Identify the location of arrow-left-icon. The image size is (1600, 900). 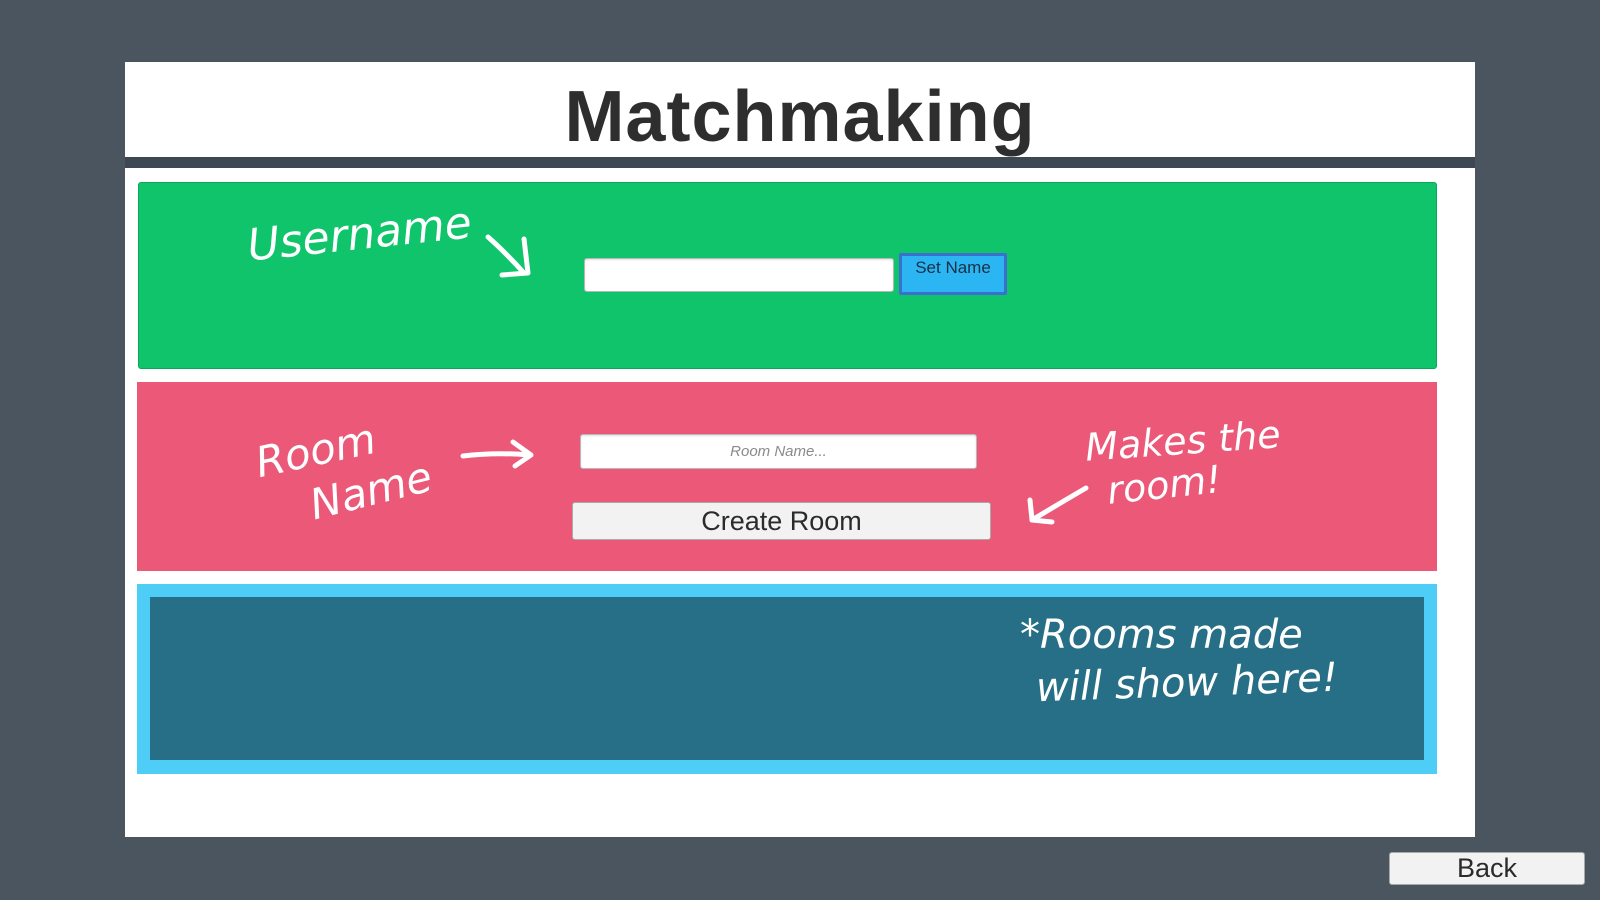
(1058, 505).